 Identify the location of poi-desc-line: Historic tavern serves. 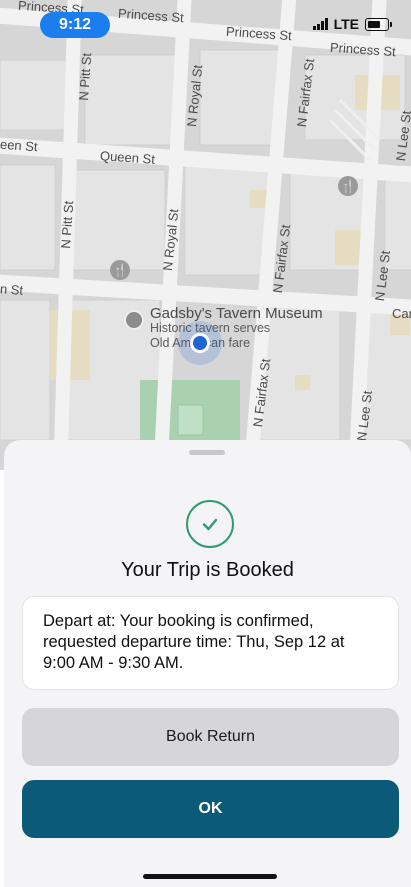
(210, 328).